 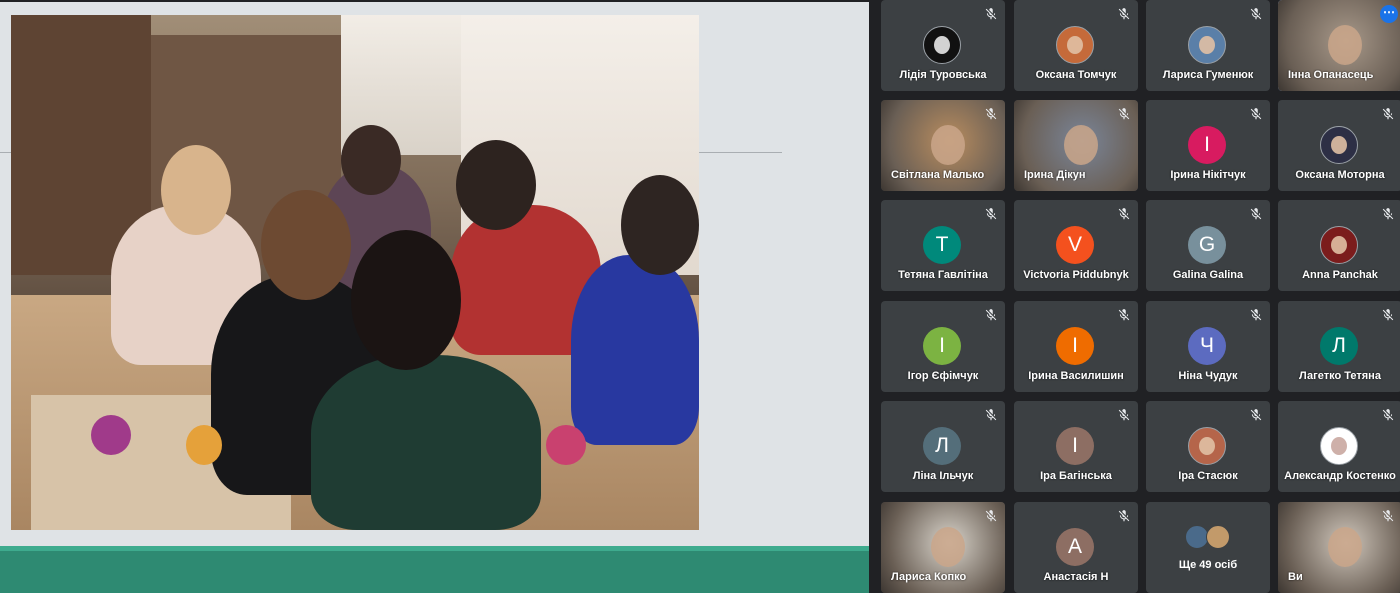 I want to click on participant-name: Ірина Дікун, so click(x=1055, y=175).